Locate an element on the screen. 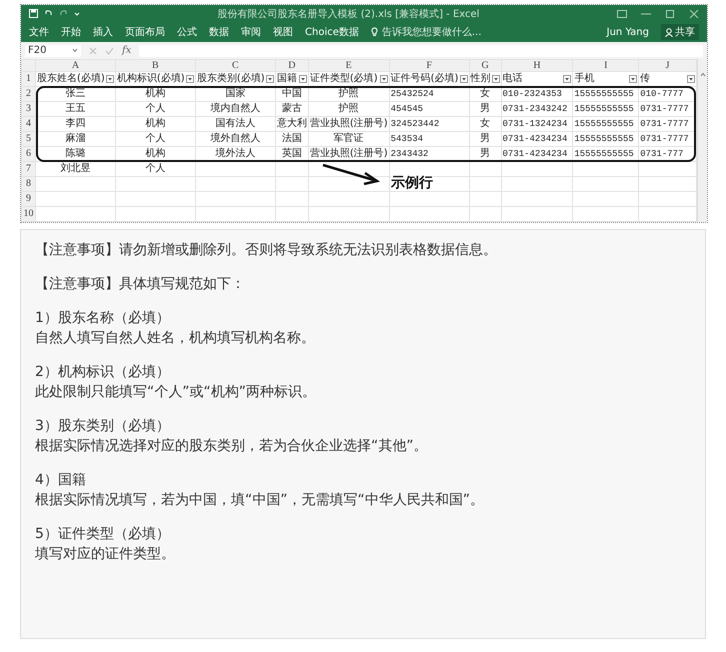  redo-icon is located at coordinates (63, 13).